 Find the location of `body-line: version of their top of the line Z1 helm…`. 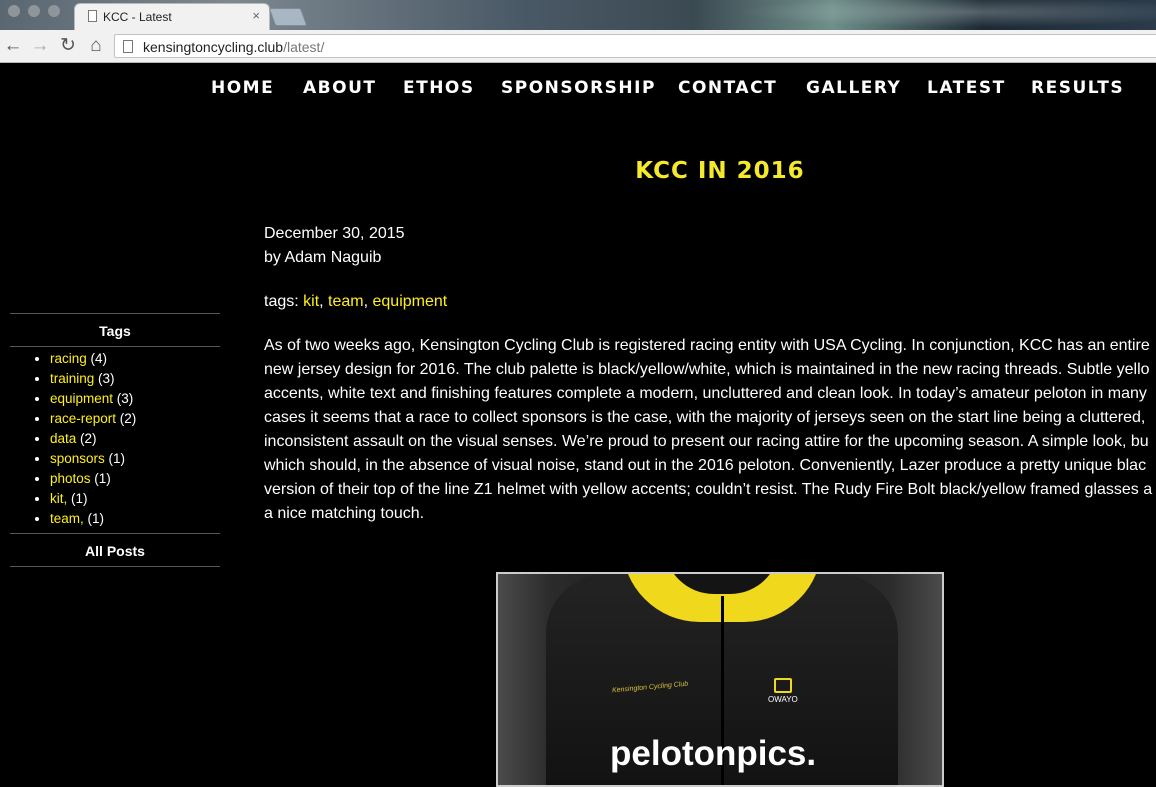

body-line: version of their top of the line Z1 helm… is located at coordinates (708, 489).